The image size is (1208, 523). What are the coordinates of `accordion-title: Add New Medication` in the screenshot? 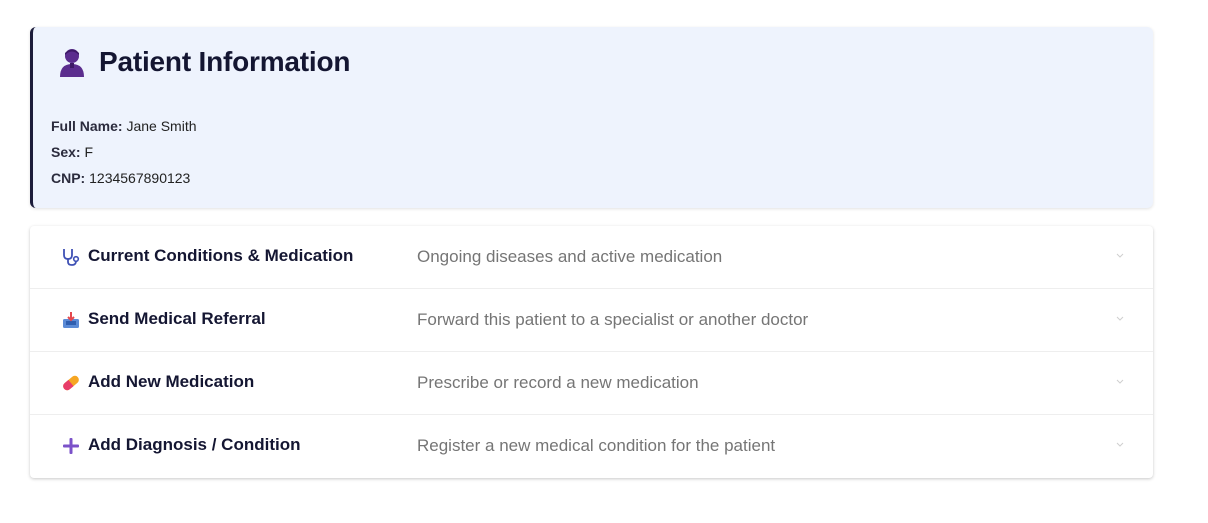 It's located at (171, 381).